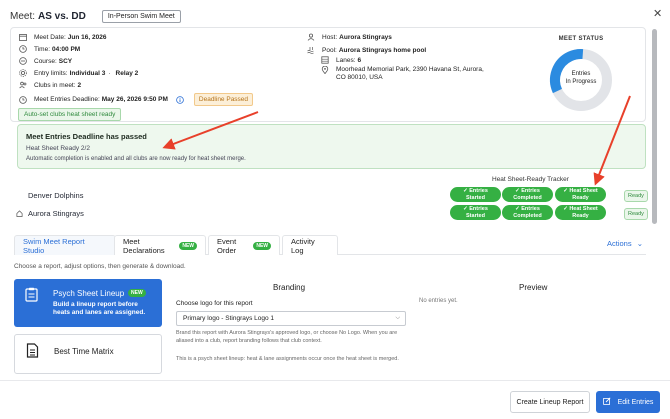 This screenshot has width=670, height=419. What do you see at coordinates (89, 293) in the screenshot?
I see `psych-sheet-title: Psych Sheet Lineup` at bounding box center [89, 293].